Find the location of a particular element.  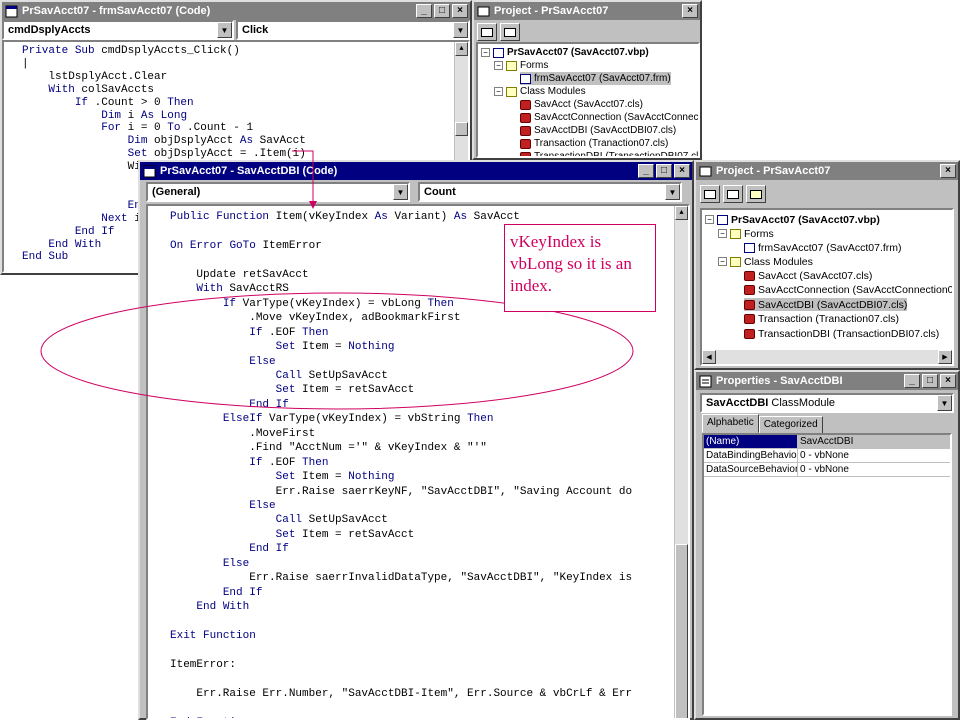

property-value: SavAcctDBI is located at coordinates (874, 441).